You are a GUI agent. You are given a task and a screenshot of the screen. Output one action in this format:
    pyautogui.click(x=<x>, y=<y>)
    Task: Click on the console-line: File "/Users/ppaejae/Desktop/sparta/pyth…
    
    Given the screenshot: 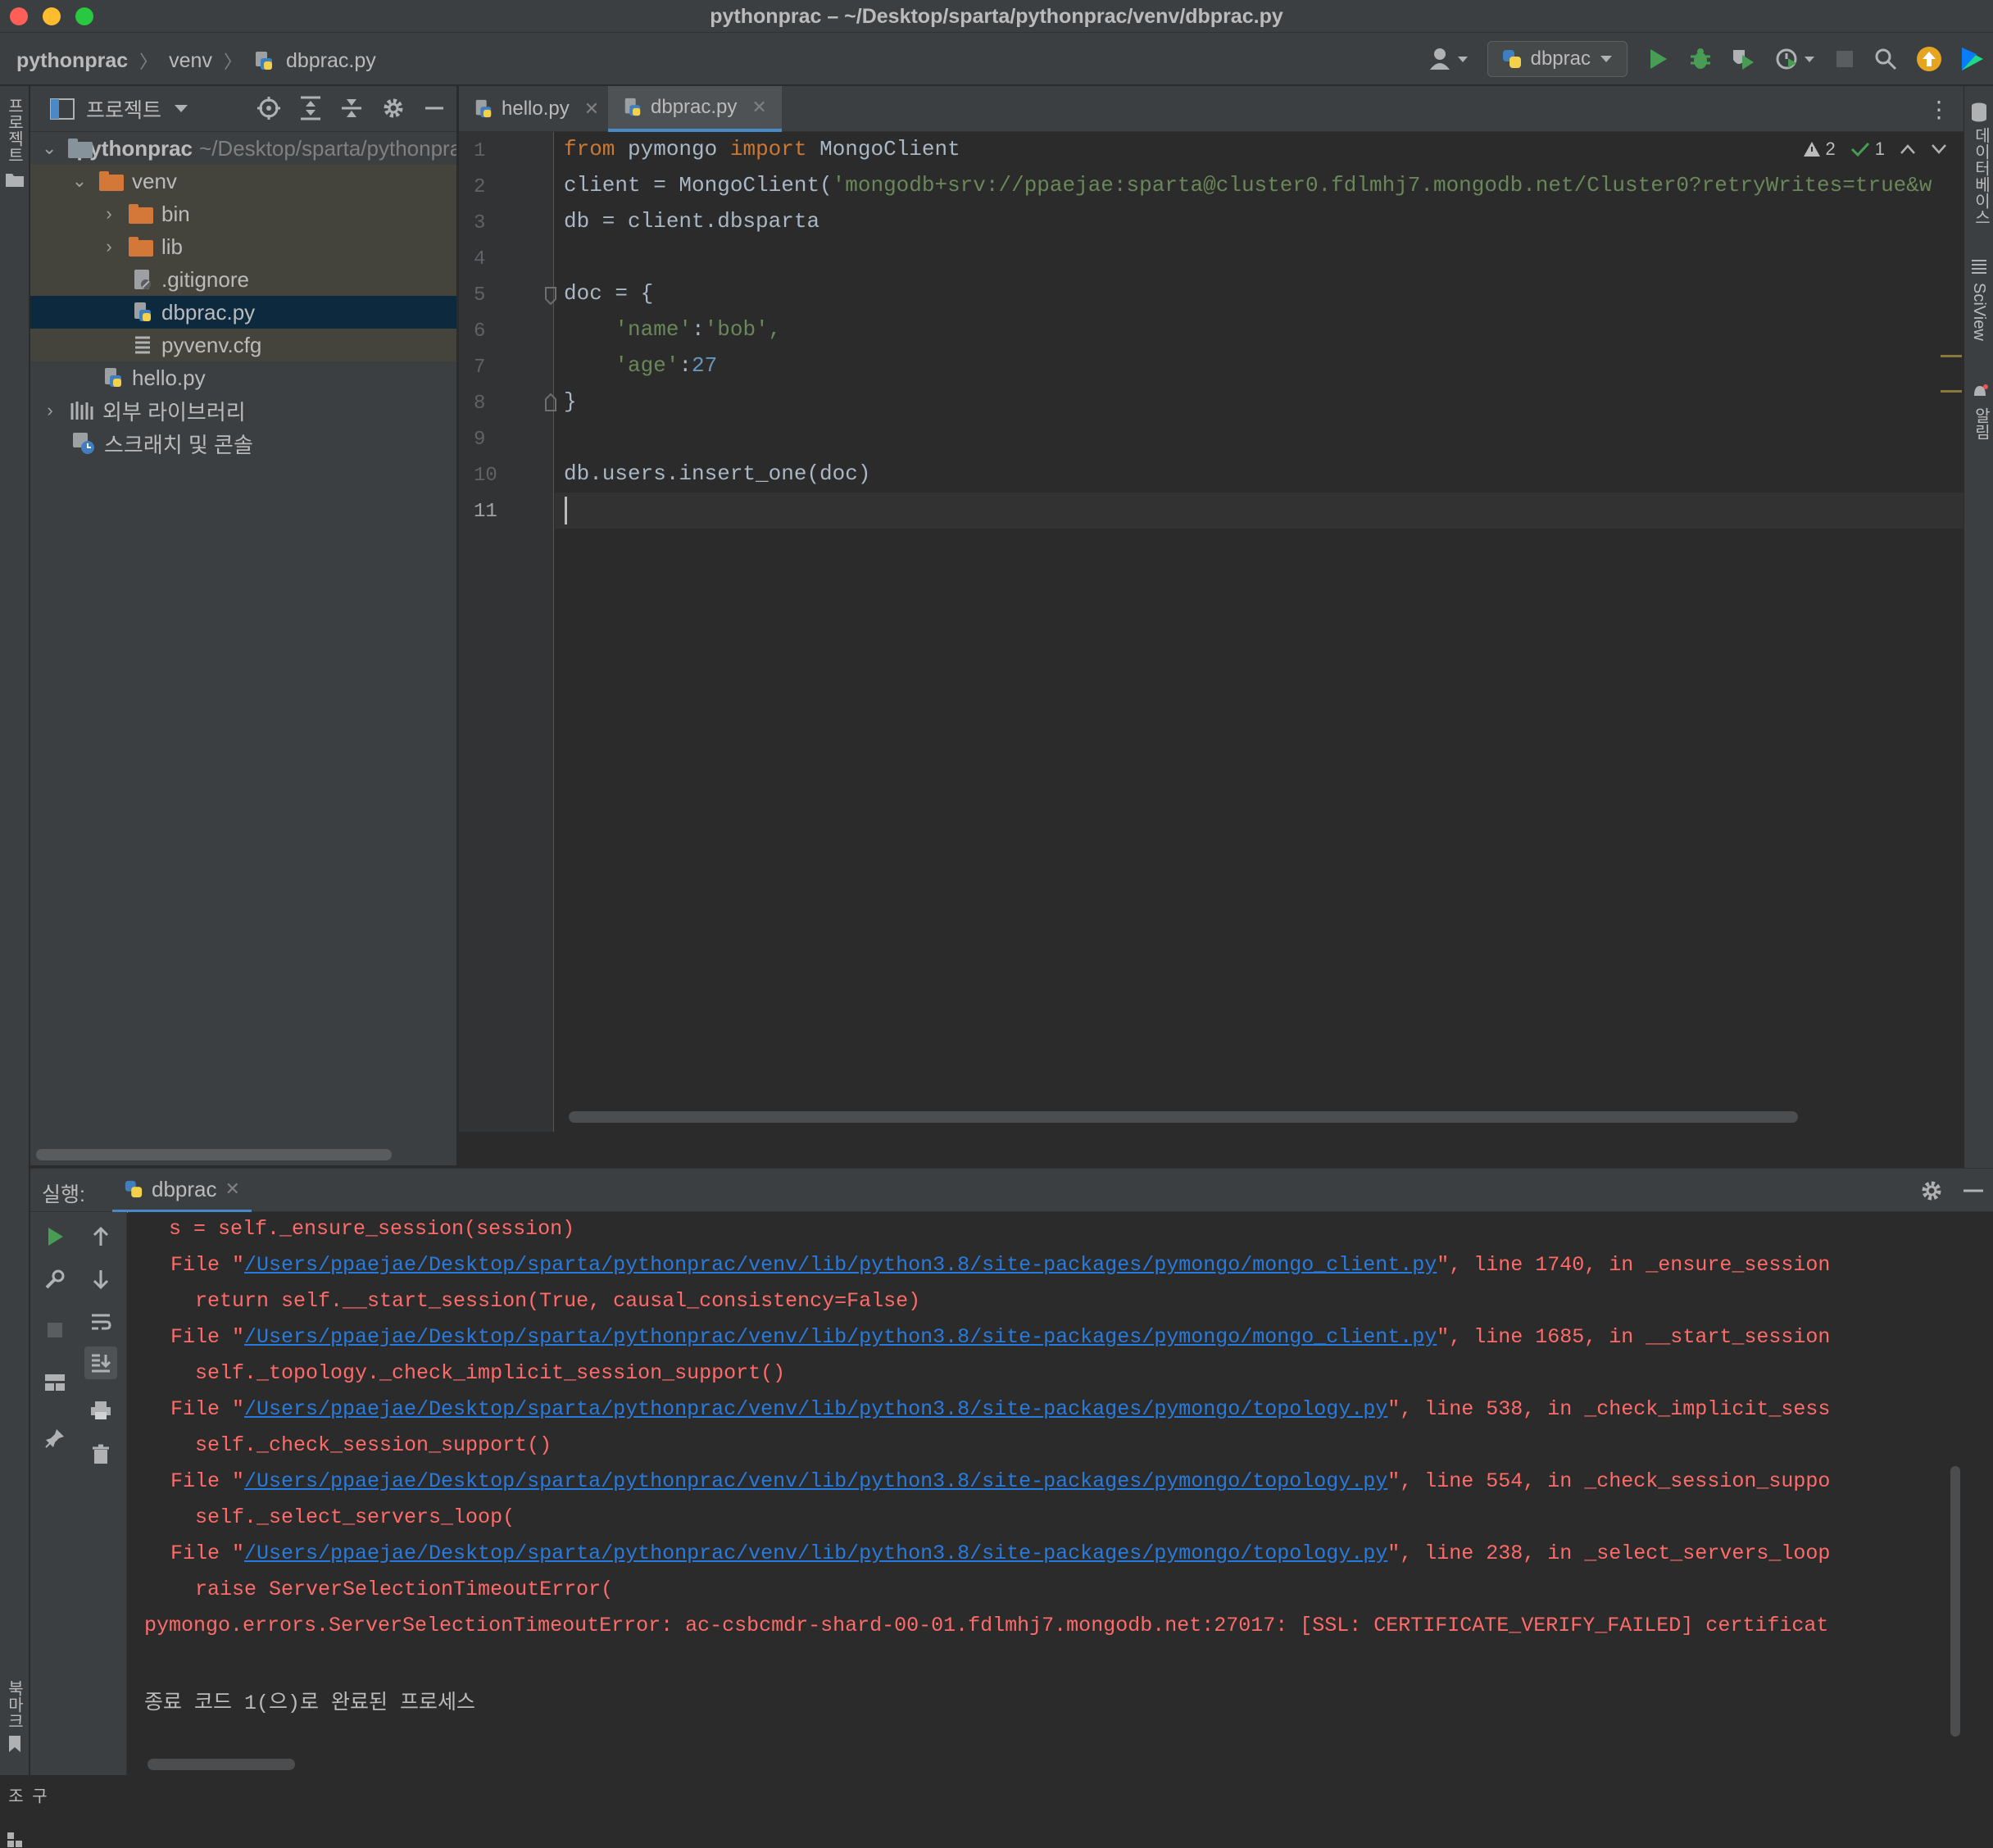 What is the action you would take?
    pyautogui.click(x=1000, y=1409)
    